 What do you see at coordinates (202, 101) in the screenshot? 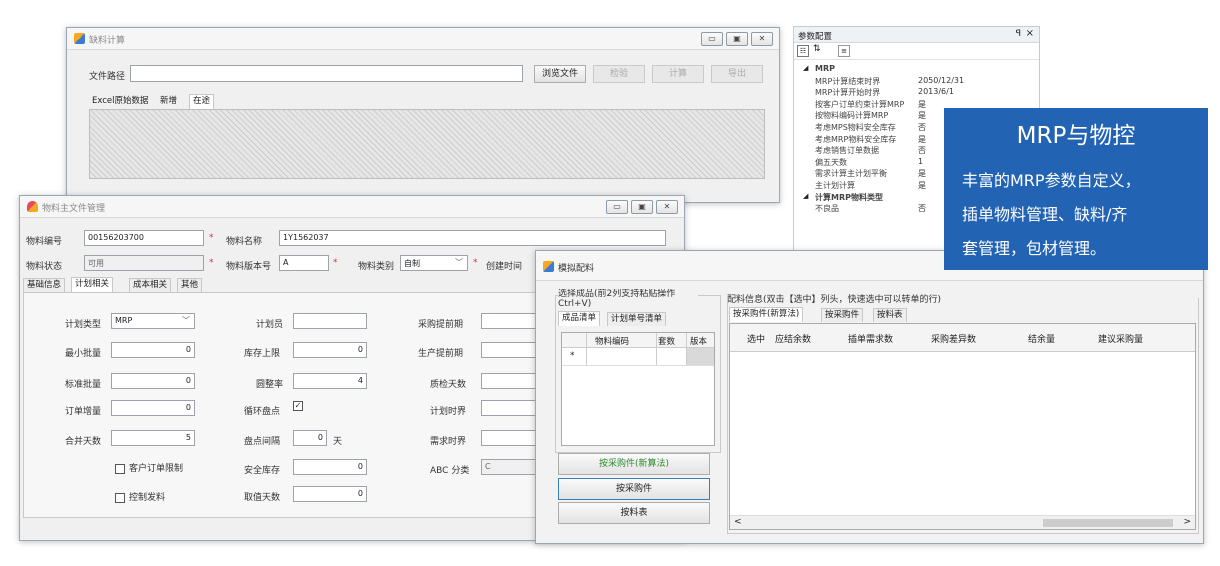
I see `tab-in-transit: 在途` at bounding box center [202, 101].